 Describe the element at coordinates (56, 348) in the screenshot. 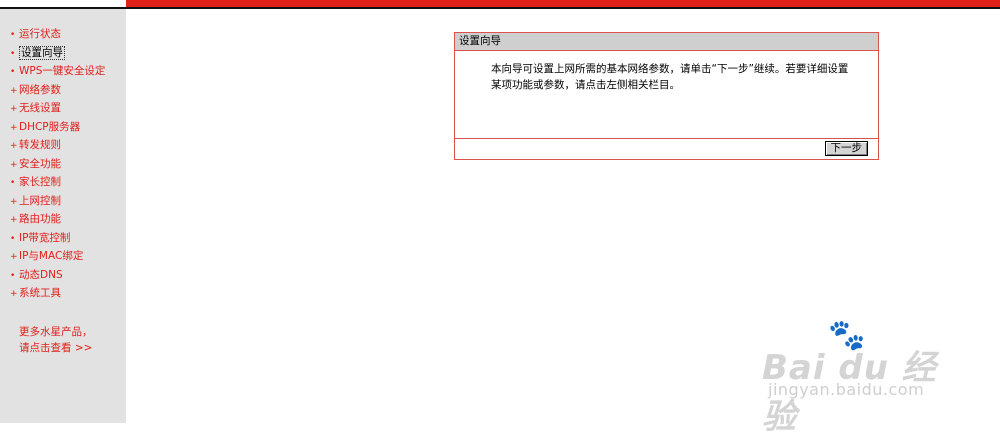

I see `more-products-line2: 请点击查看 >>` at that location.